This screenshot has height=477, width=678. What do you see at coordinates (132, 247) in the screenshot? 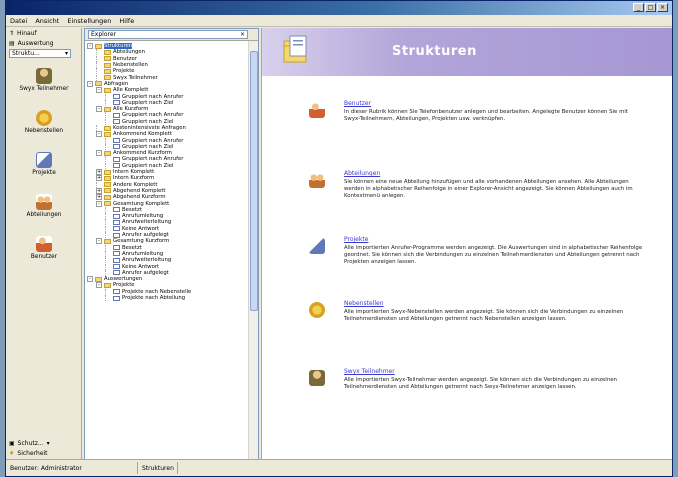
I see `tree-node-label: Besetzt` at bounding box center [132, 247].